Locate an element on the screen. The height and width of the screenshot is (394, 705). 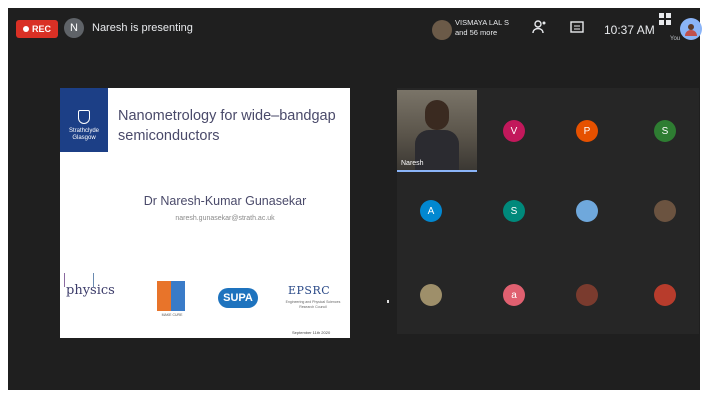
crest-icon is located at coordinates (84, 117).